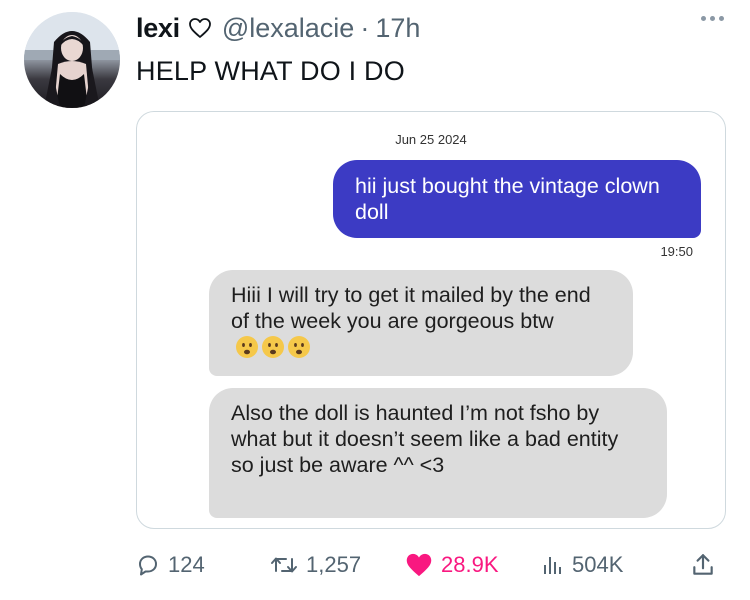  What do you see at coordinates (334, 564) in the screenshot?
I see `retweet-count: 1,257` at bounding box center [334, 564].